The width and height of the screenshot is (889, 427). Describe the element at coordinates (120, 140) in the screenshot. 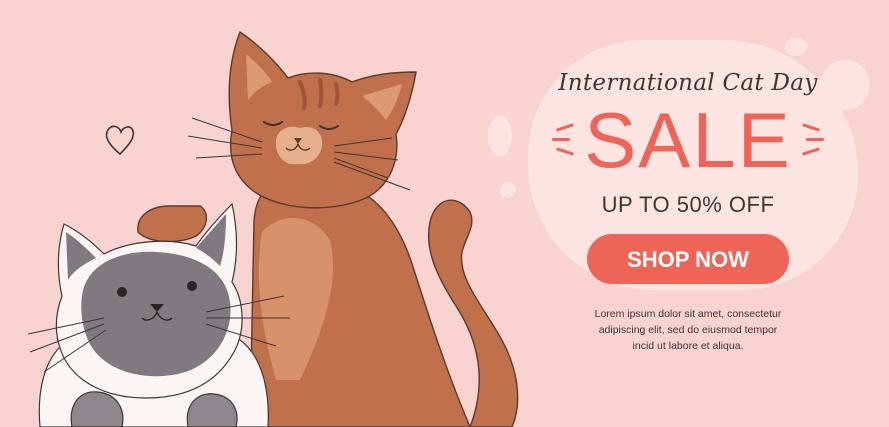

I see `heart-icon` at that location.